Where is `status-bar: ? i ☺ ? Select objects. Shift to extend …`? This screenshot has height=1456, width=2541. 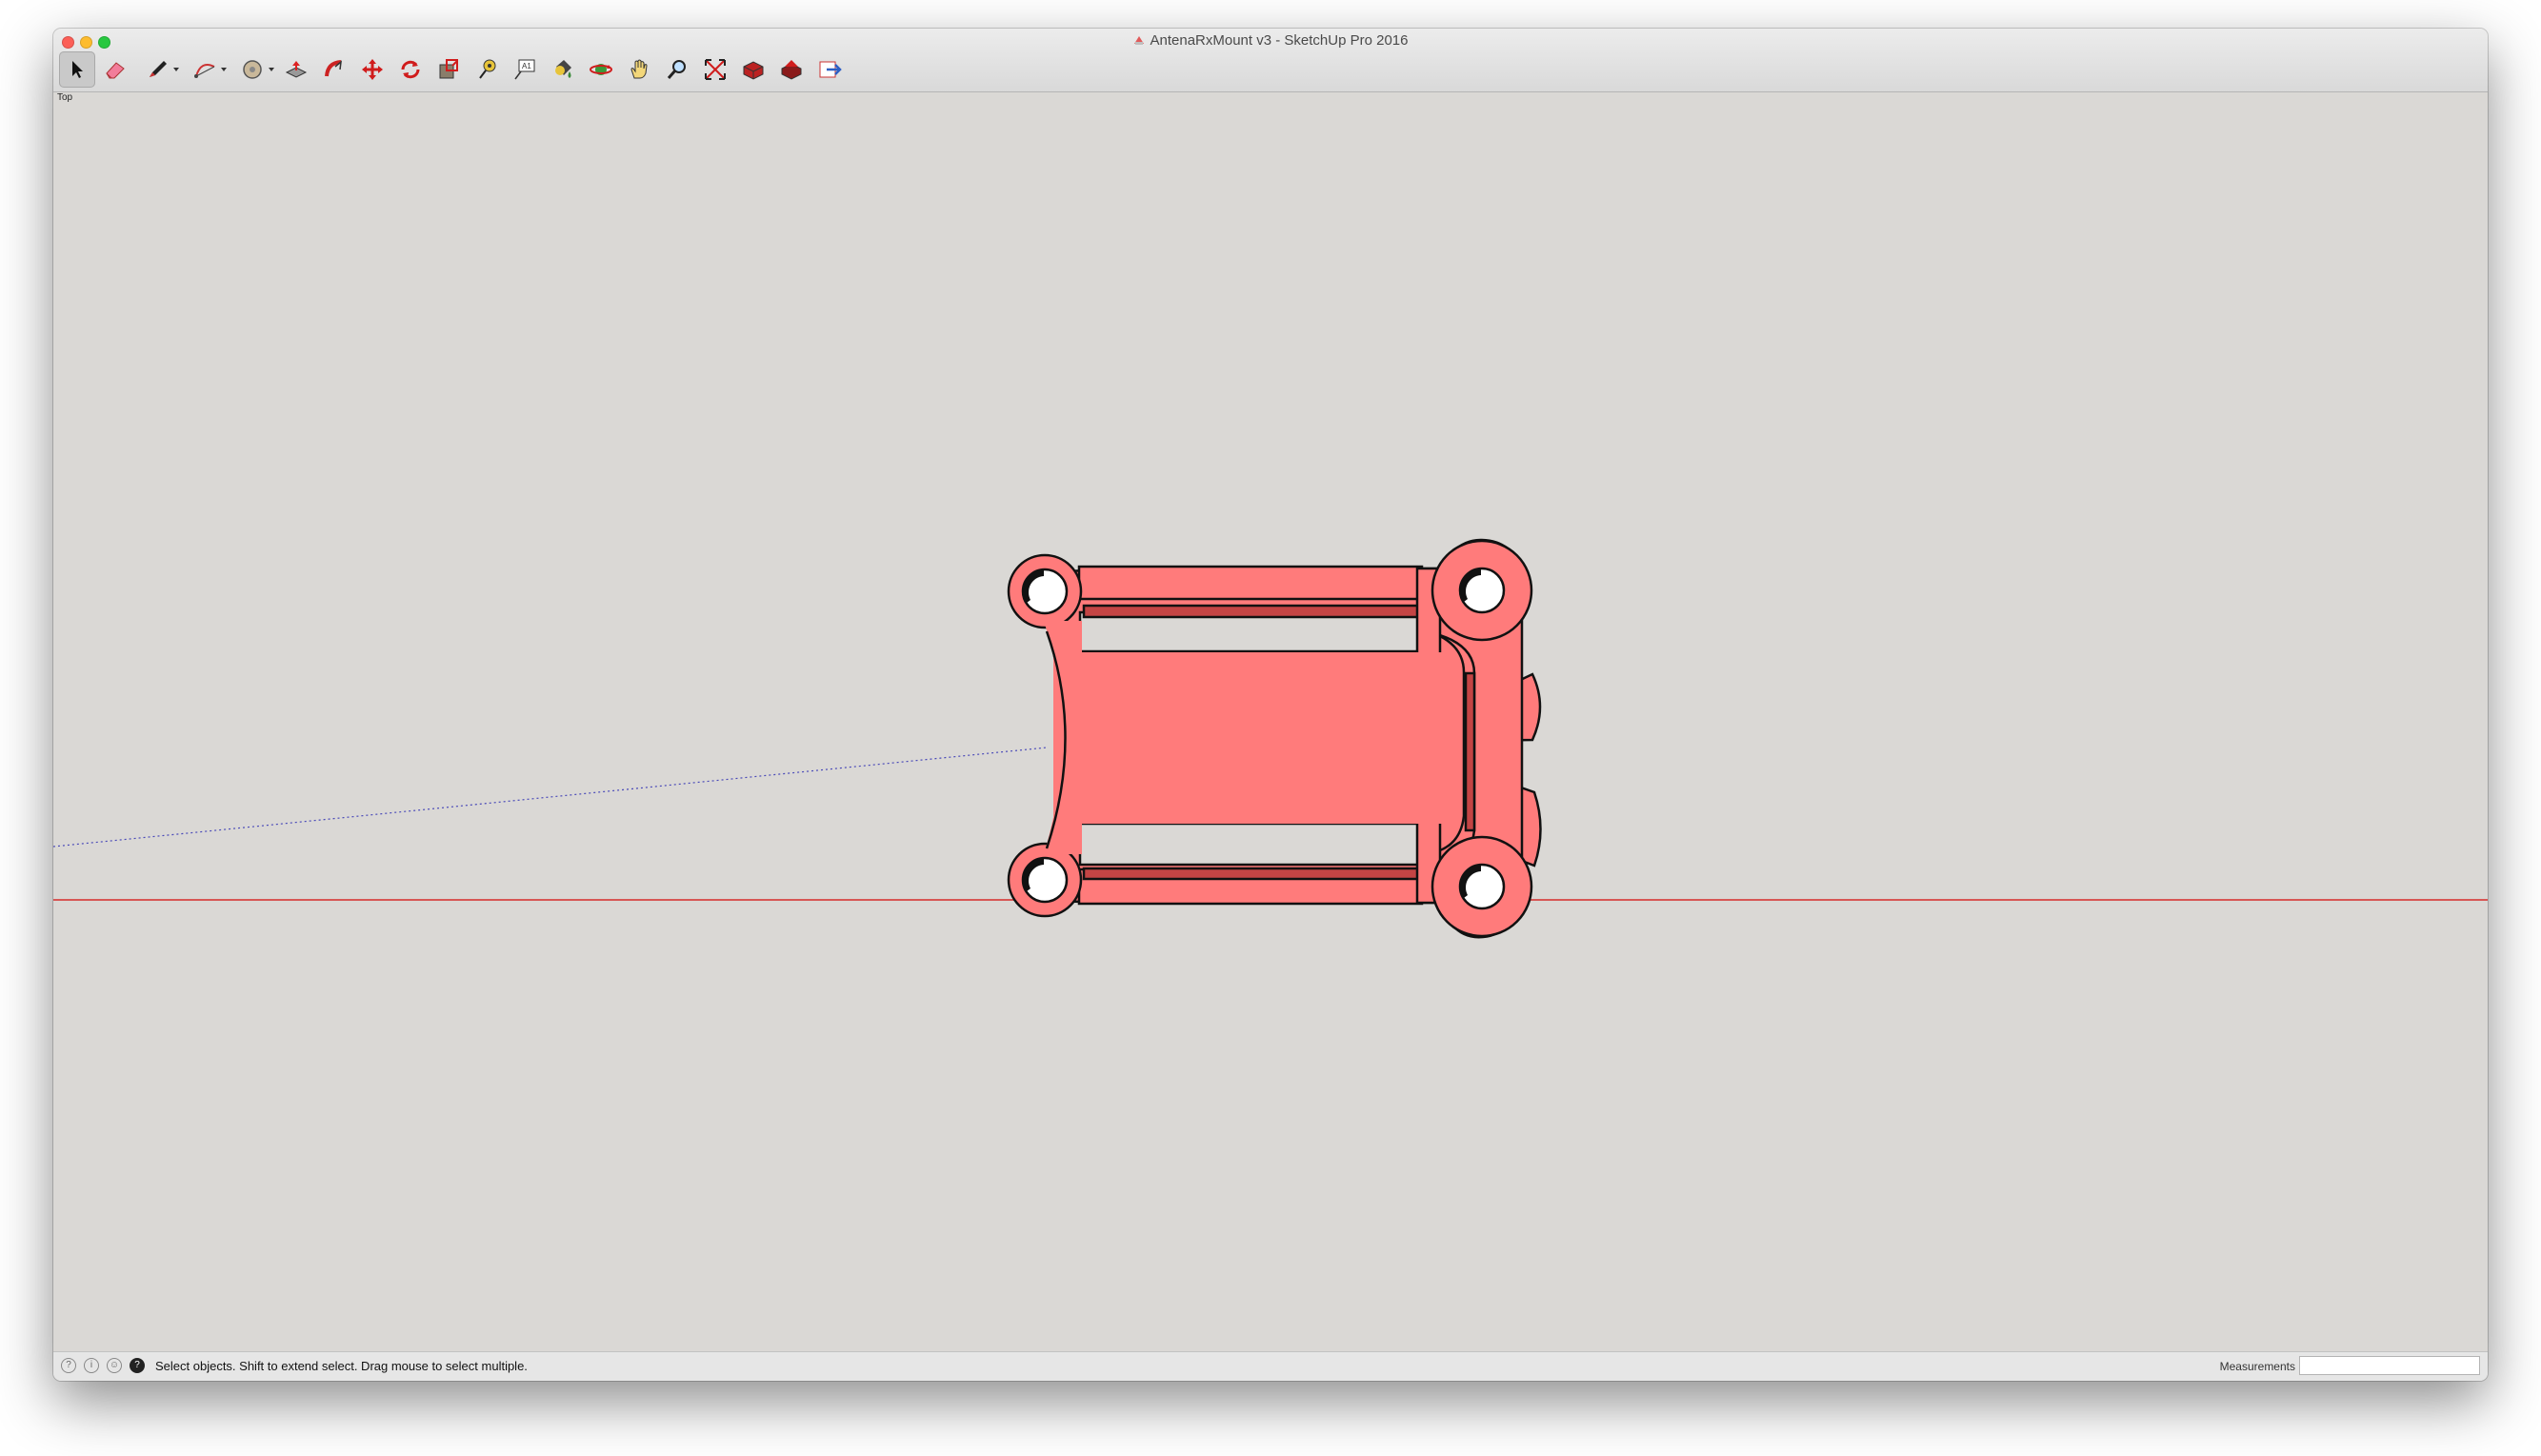 status-bar: ? i ☺ ? Select objects. Shift to extend … is located at coordinates (1270, 1366).